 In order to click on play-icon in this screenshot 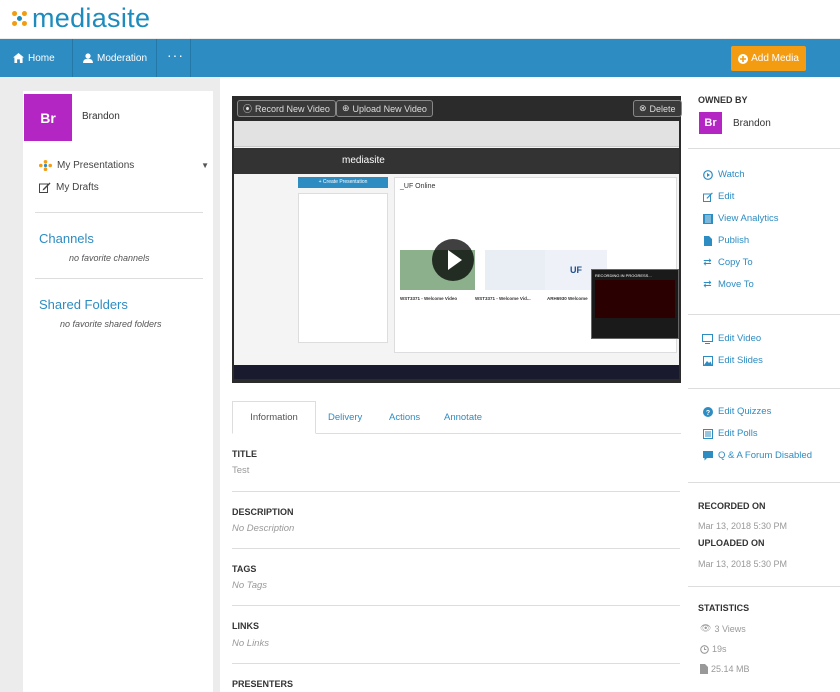, I will do `click(453, 260)`.